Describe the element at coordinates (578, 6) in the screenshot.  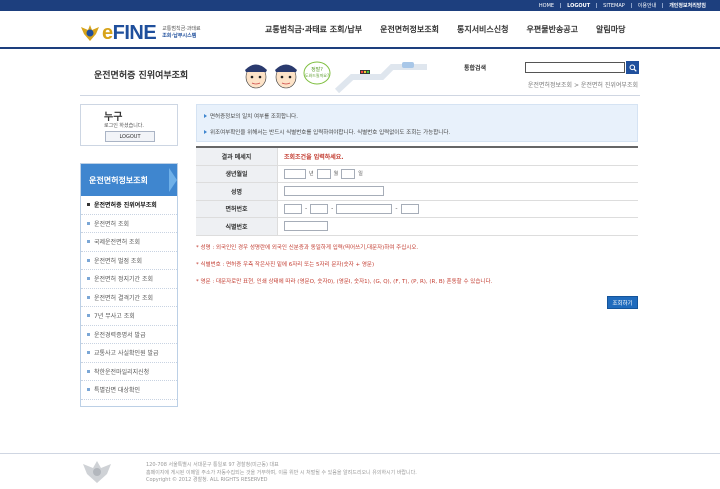
I see `logout-link: LOGOUT` at that location.